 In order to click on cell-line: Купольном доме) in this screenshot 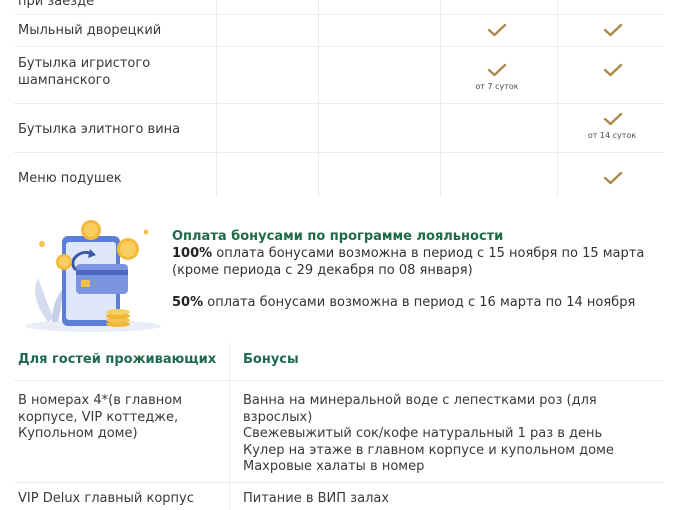, I will do `click(78, 433)`.